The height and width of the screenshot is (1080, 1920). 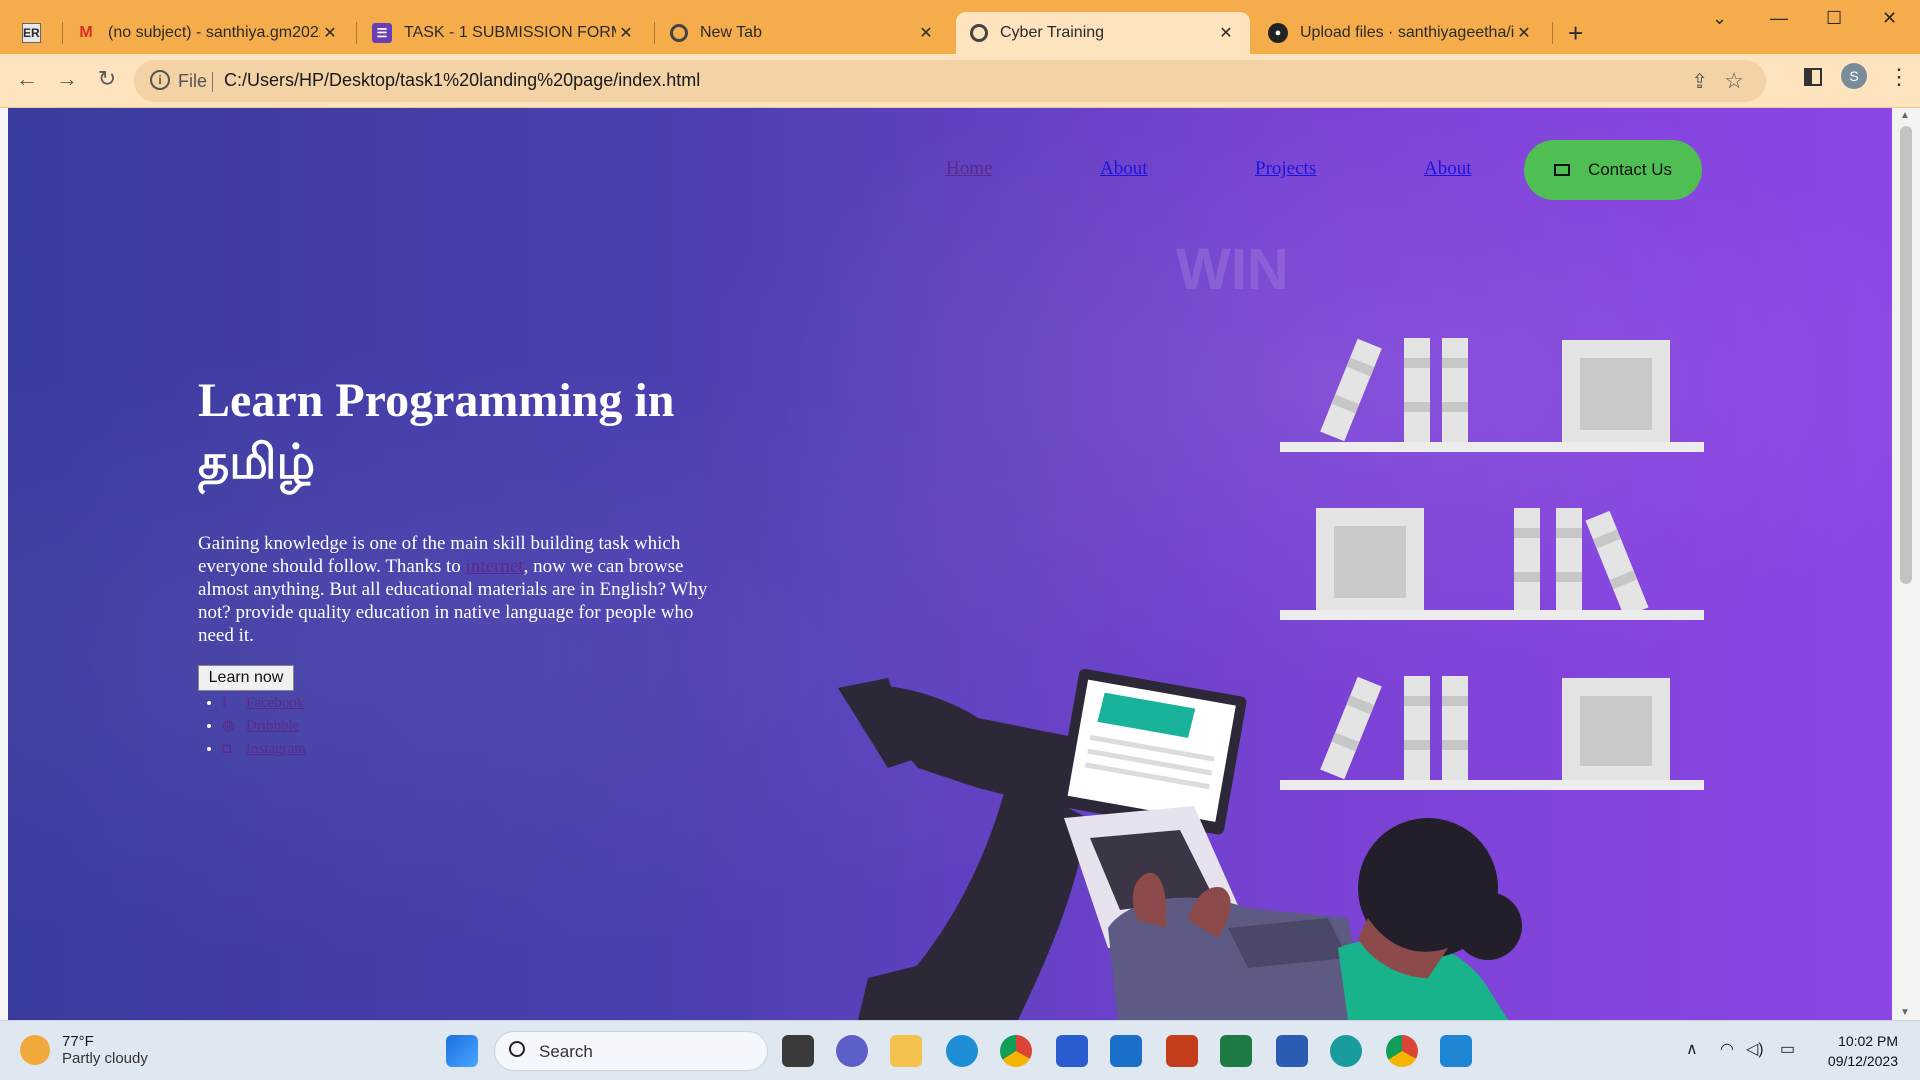 What do you see at coordinates (193, 81) in the screenshot?
I see `url-scheme: File` at bounding box center [193, 81].